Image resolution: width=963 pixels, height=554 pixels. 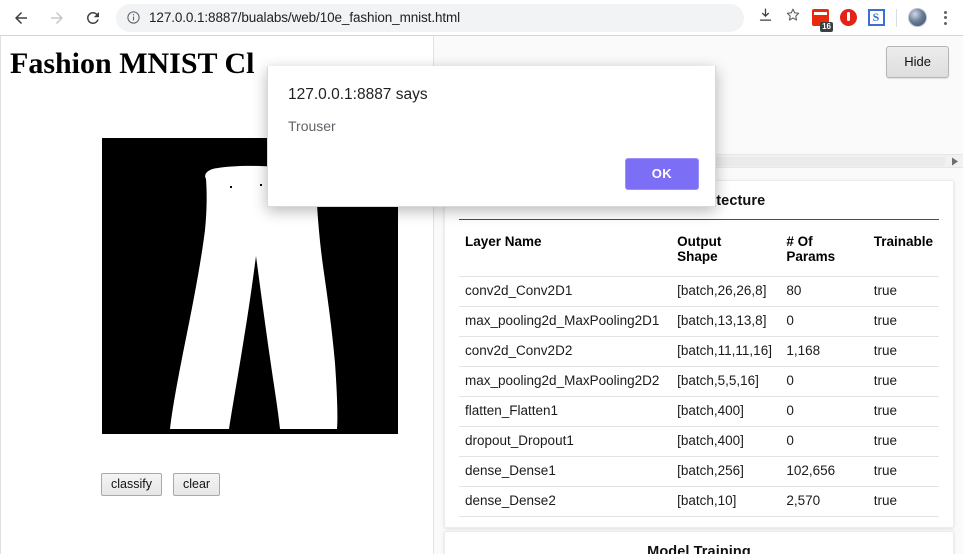 What do you see at coordinates (824, 501) in the screenshot?
I see `cell-params: 2,570` at bounding box center [824, 501].